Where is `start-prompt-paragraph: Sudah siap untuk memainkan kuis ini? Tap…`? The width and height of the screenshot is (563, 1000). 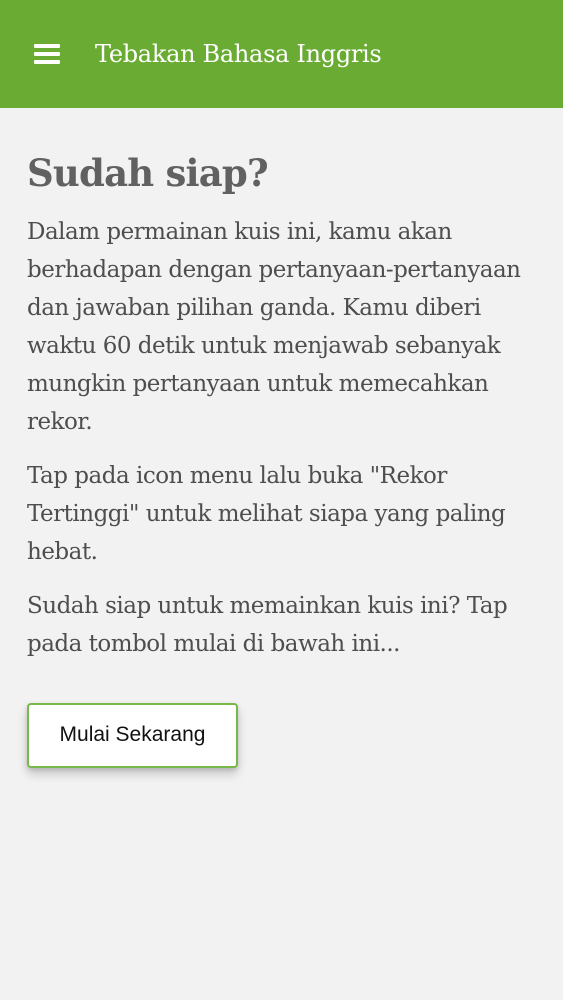 start-prompt-paragraph: Sudah siap untuk memainkan kuis ini? Tap… is located at coordinates (267, 624).